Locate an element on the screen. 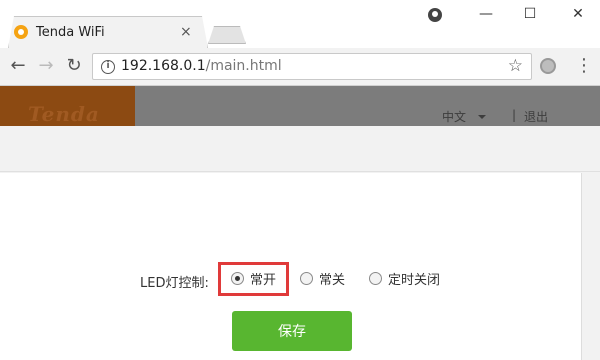 Image resolution: width=600 pixels, height=360 pixels. url-path: /main.html is located at coordinates (243, 66).